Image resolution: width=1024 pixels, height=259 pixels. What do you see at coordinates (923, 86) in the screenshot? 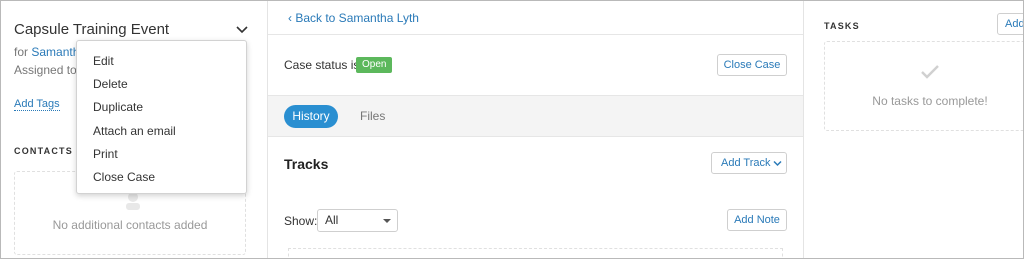
I see `tasks-empty-box: No tasks to complete!` at bounding box center [923, 86].